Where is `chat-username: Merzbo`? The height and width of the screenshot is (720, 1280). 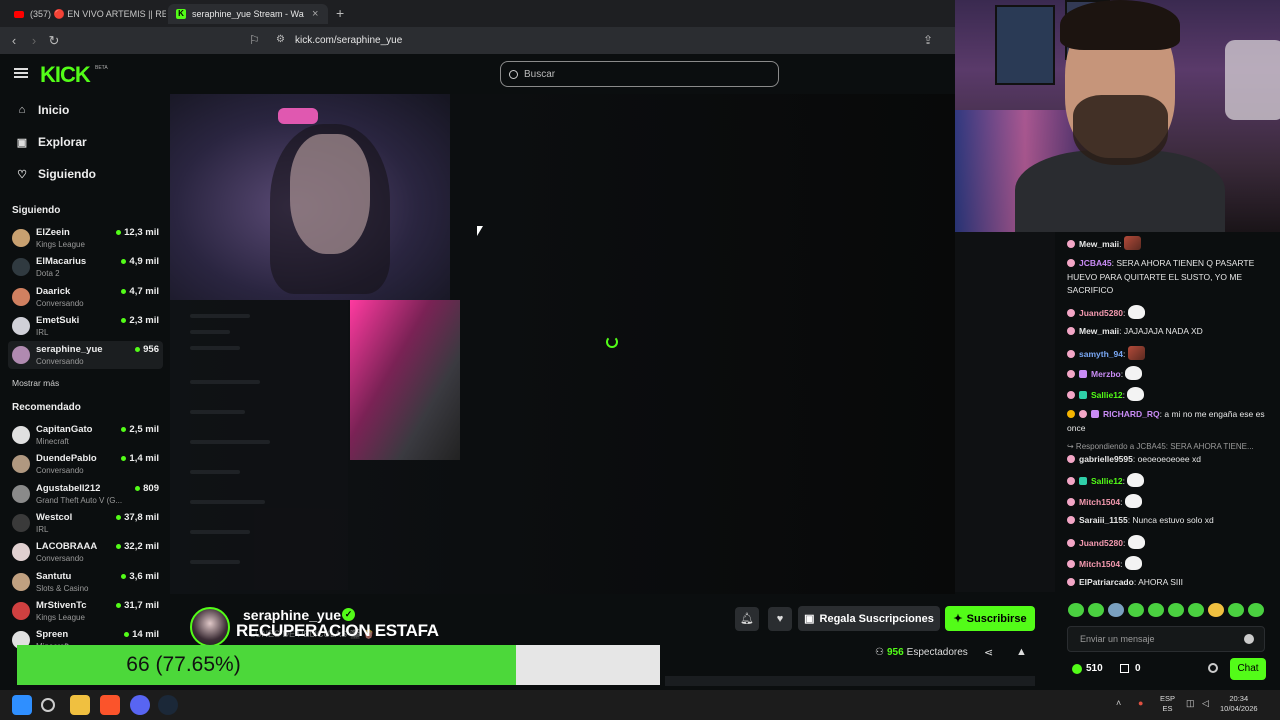
chat-username: Merzbo is located at coordinates (1106, 374).